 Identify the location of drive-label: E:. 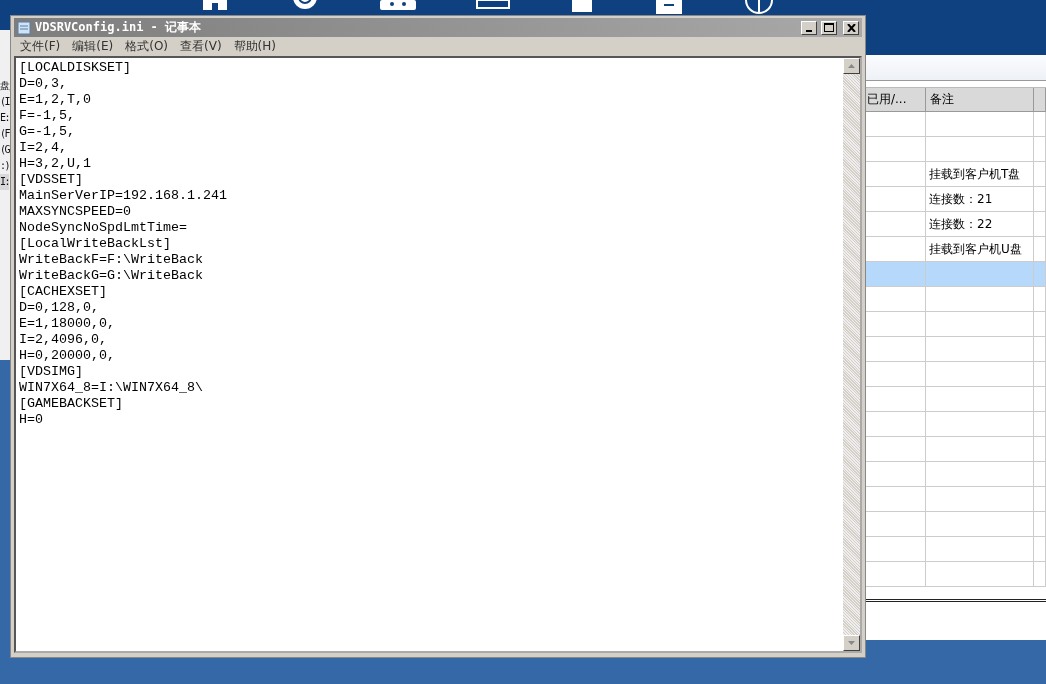
(4, 118).